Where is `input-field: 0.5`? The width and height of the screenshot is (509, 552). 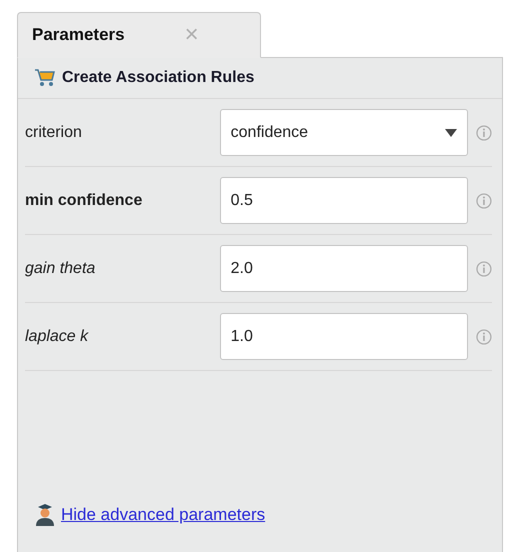 input-field: 0.5 is located at coordinates (344, 200).